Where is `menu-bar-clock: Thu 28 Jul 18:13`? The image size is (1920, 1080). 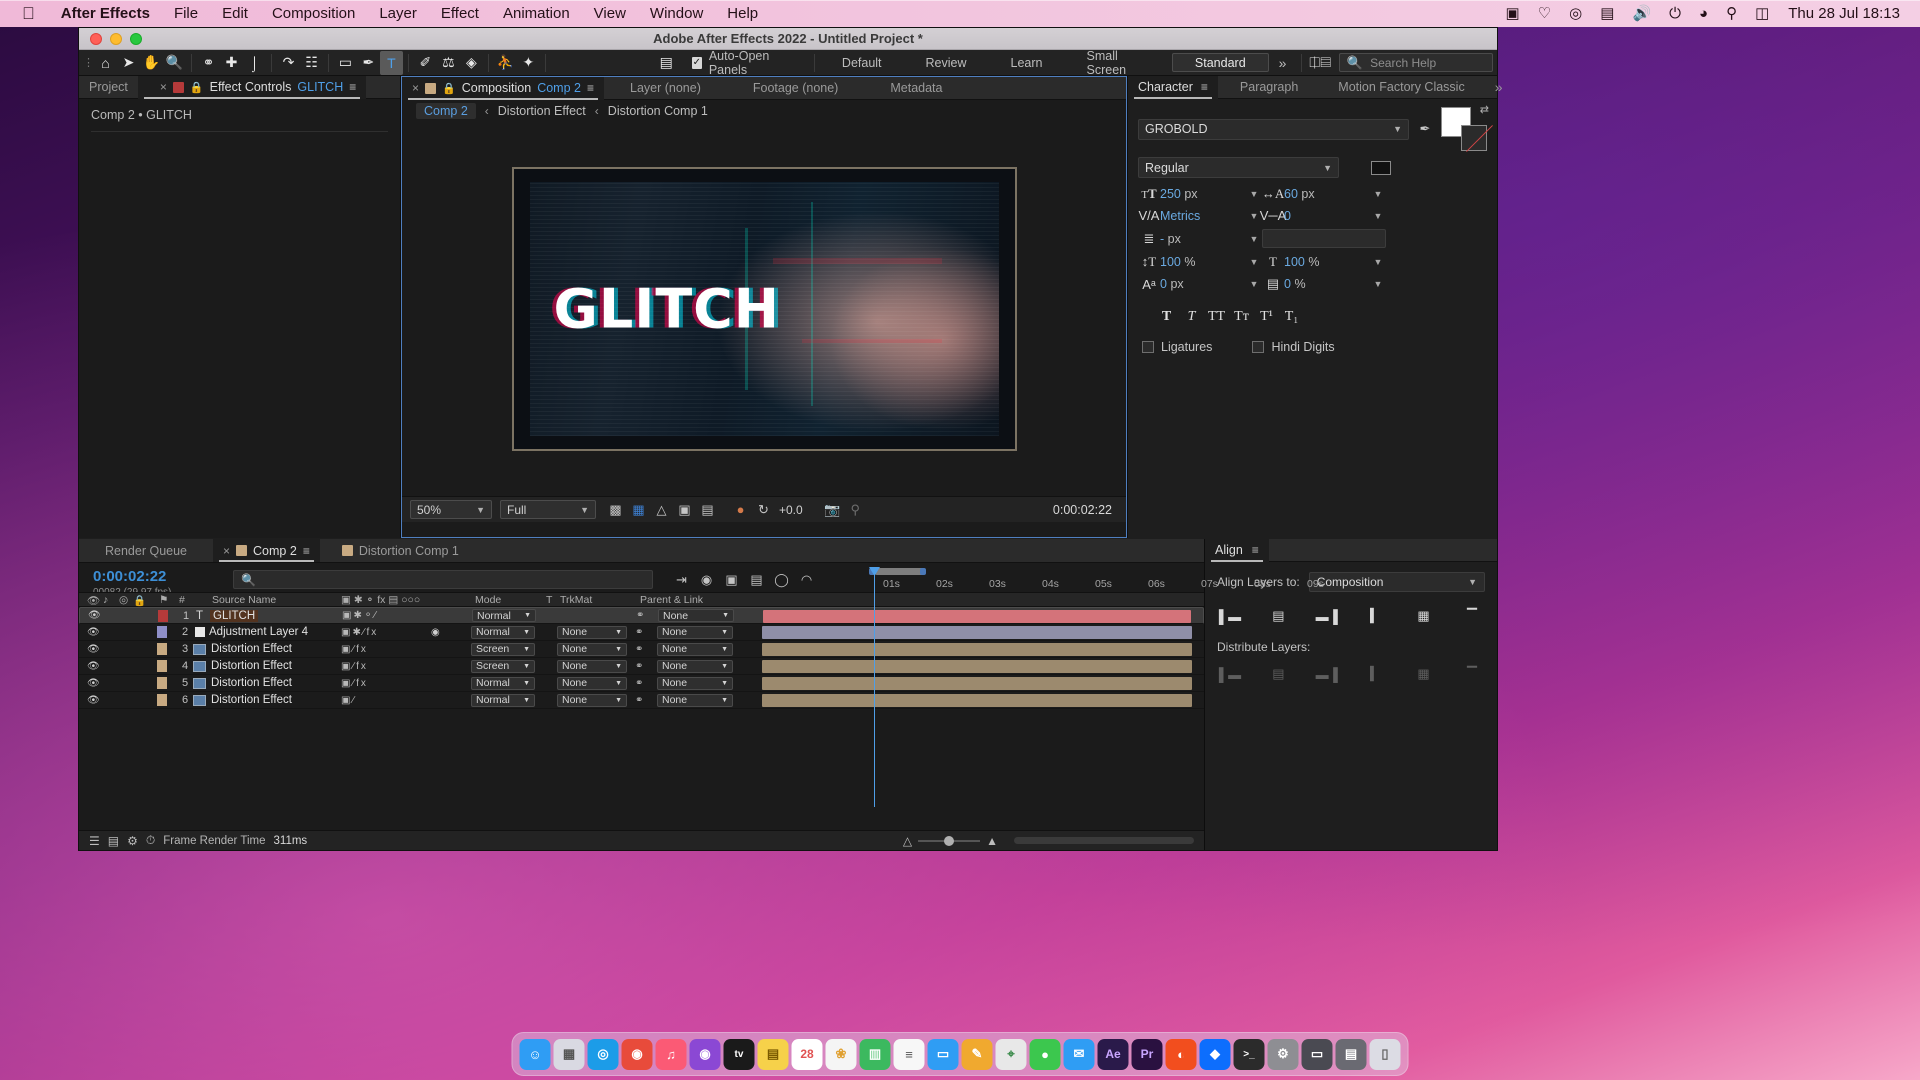 menu-bar-clock: Thu 28 Jul 18:13 is located at coordinates (1841, 13).